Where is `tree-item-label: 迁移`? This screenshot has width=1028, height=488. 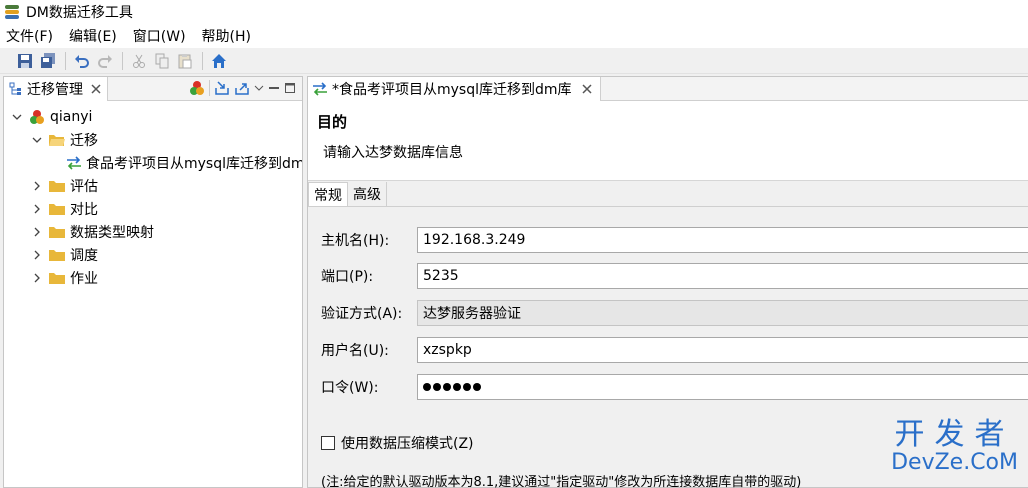
tree-item-label: 迁移 is located at coordinates (84, 140).